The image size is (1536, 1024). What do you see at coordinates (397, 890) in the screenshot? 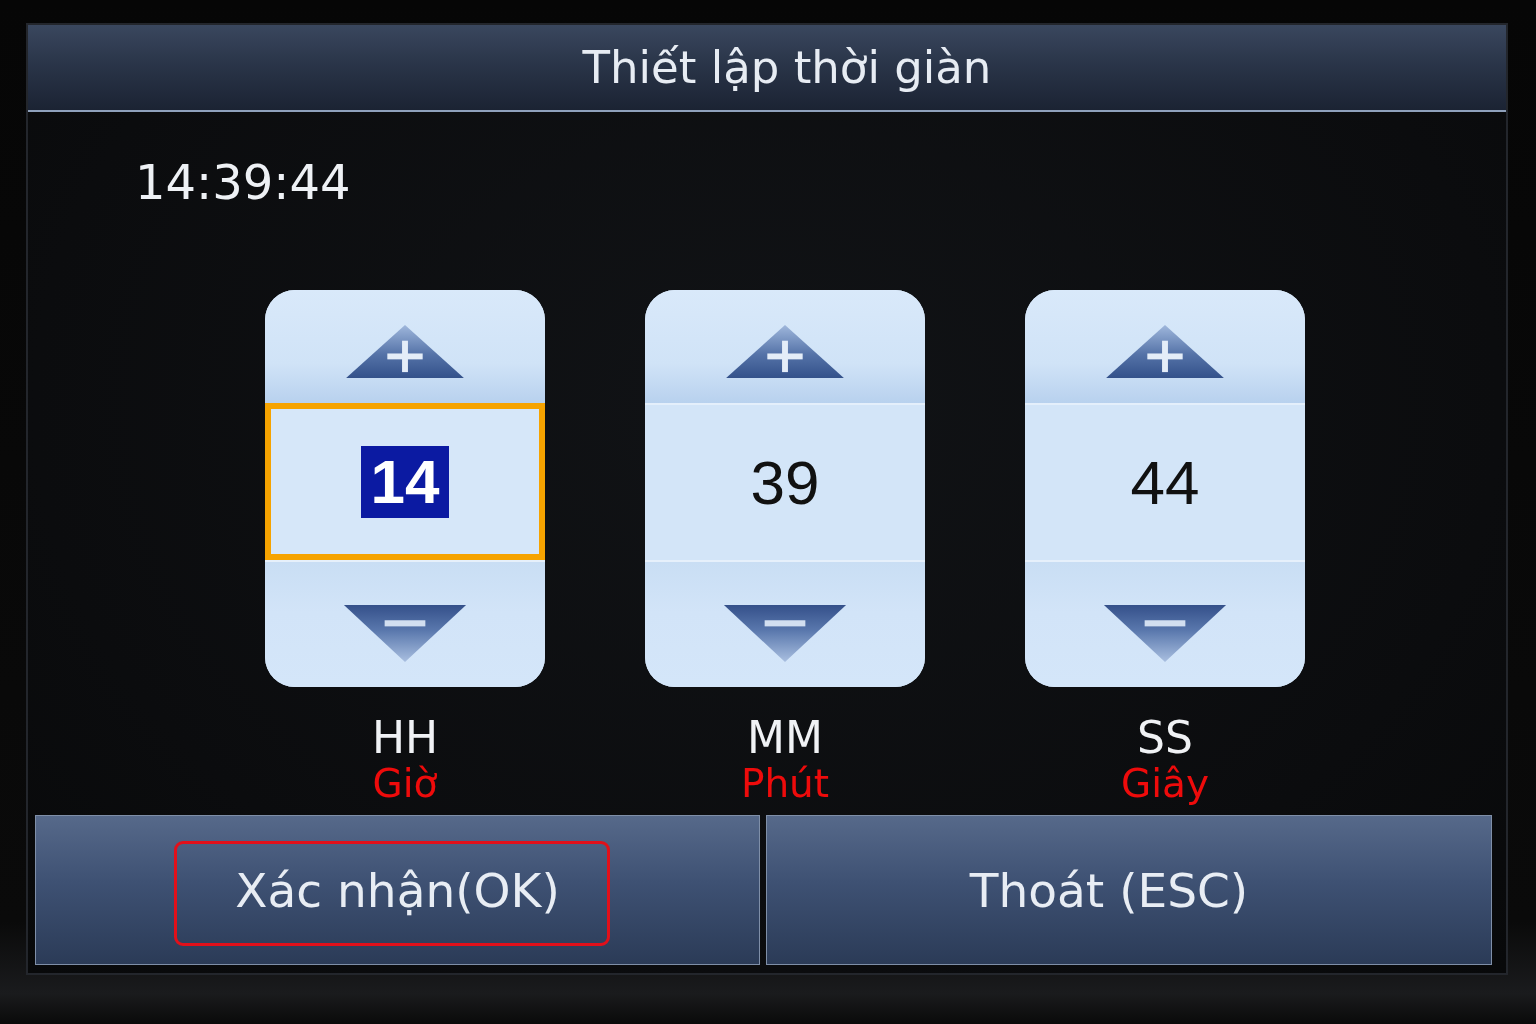
I see `confirm-button: Xác nhận(OK)` at bounding box center [397, 890].